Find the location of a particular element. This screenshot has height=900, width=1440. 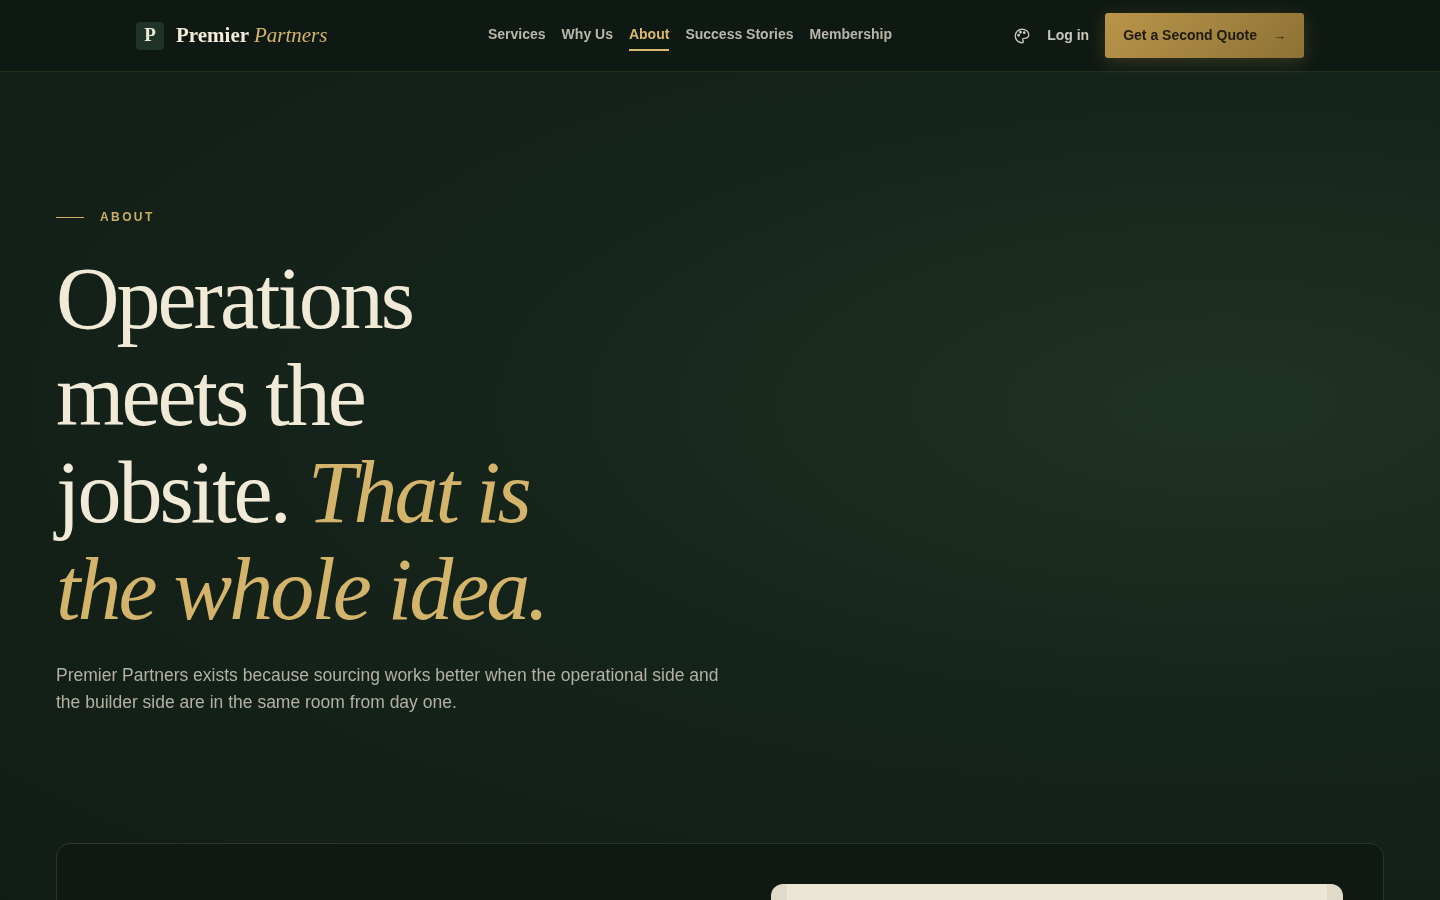

nav-link: Membership is located at coordinates (851, 35).